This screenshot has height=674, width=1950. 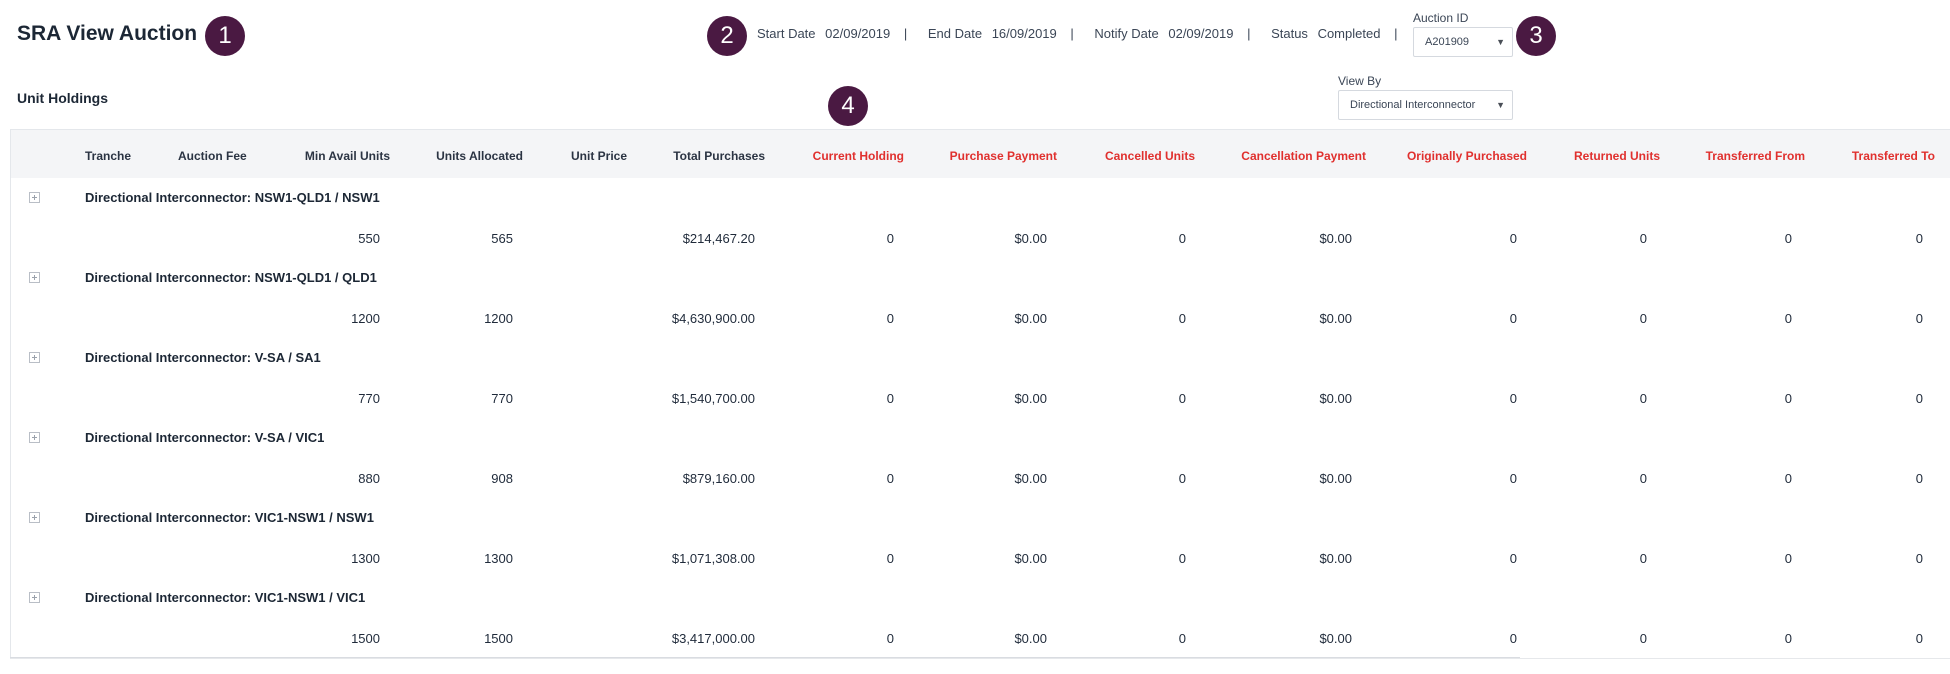 I want to click on cell-total-purchases: $214,467.20, so click(x=718, y=238).